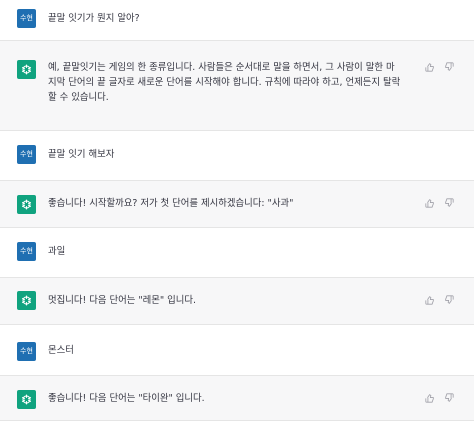 The width and height of the screenshot is (474, 421). What do you see at coordinates (94, 18) in the screenshot?
I see `user-message-text: 끝말 잇기가 뭔지 알아?` at bounding box center [94, 18].